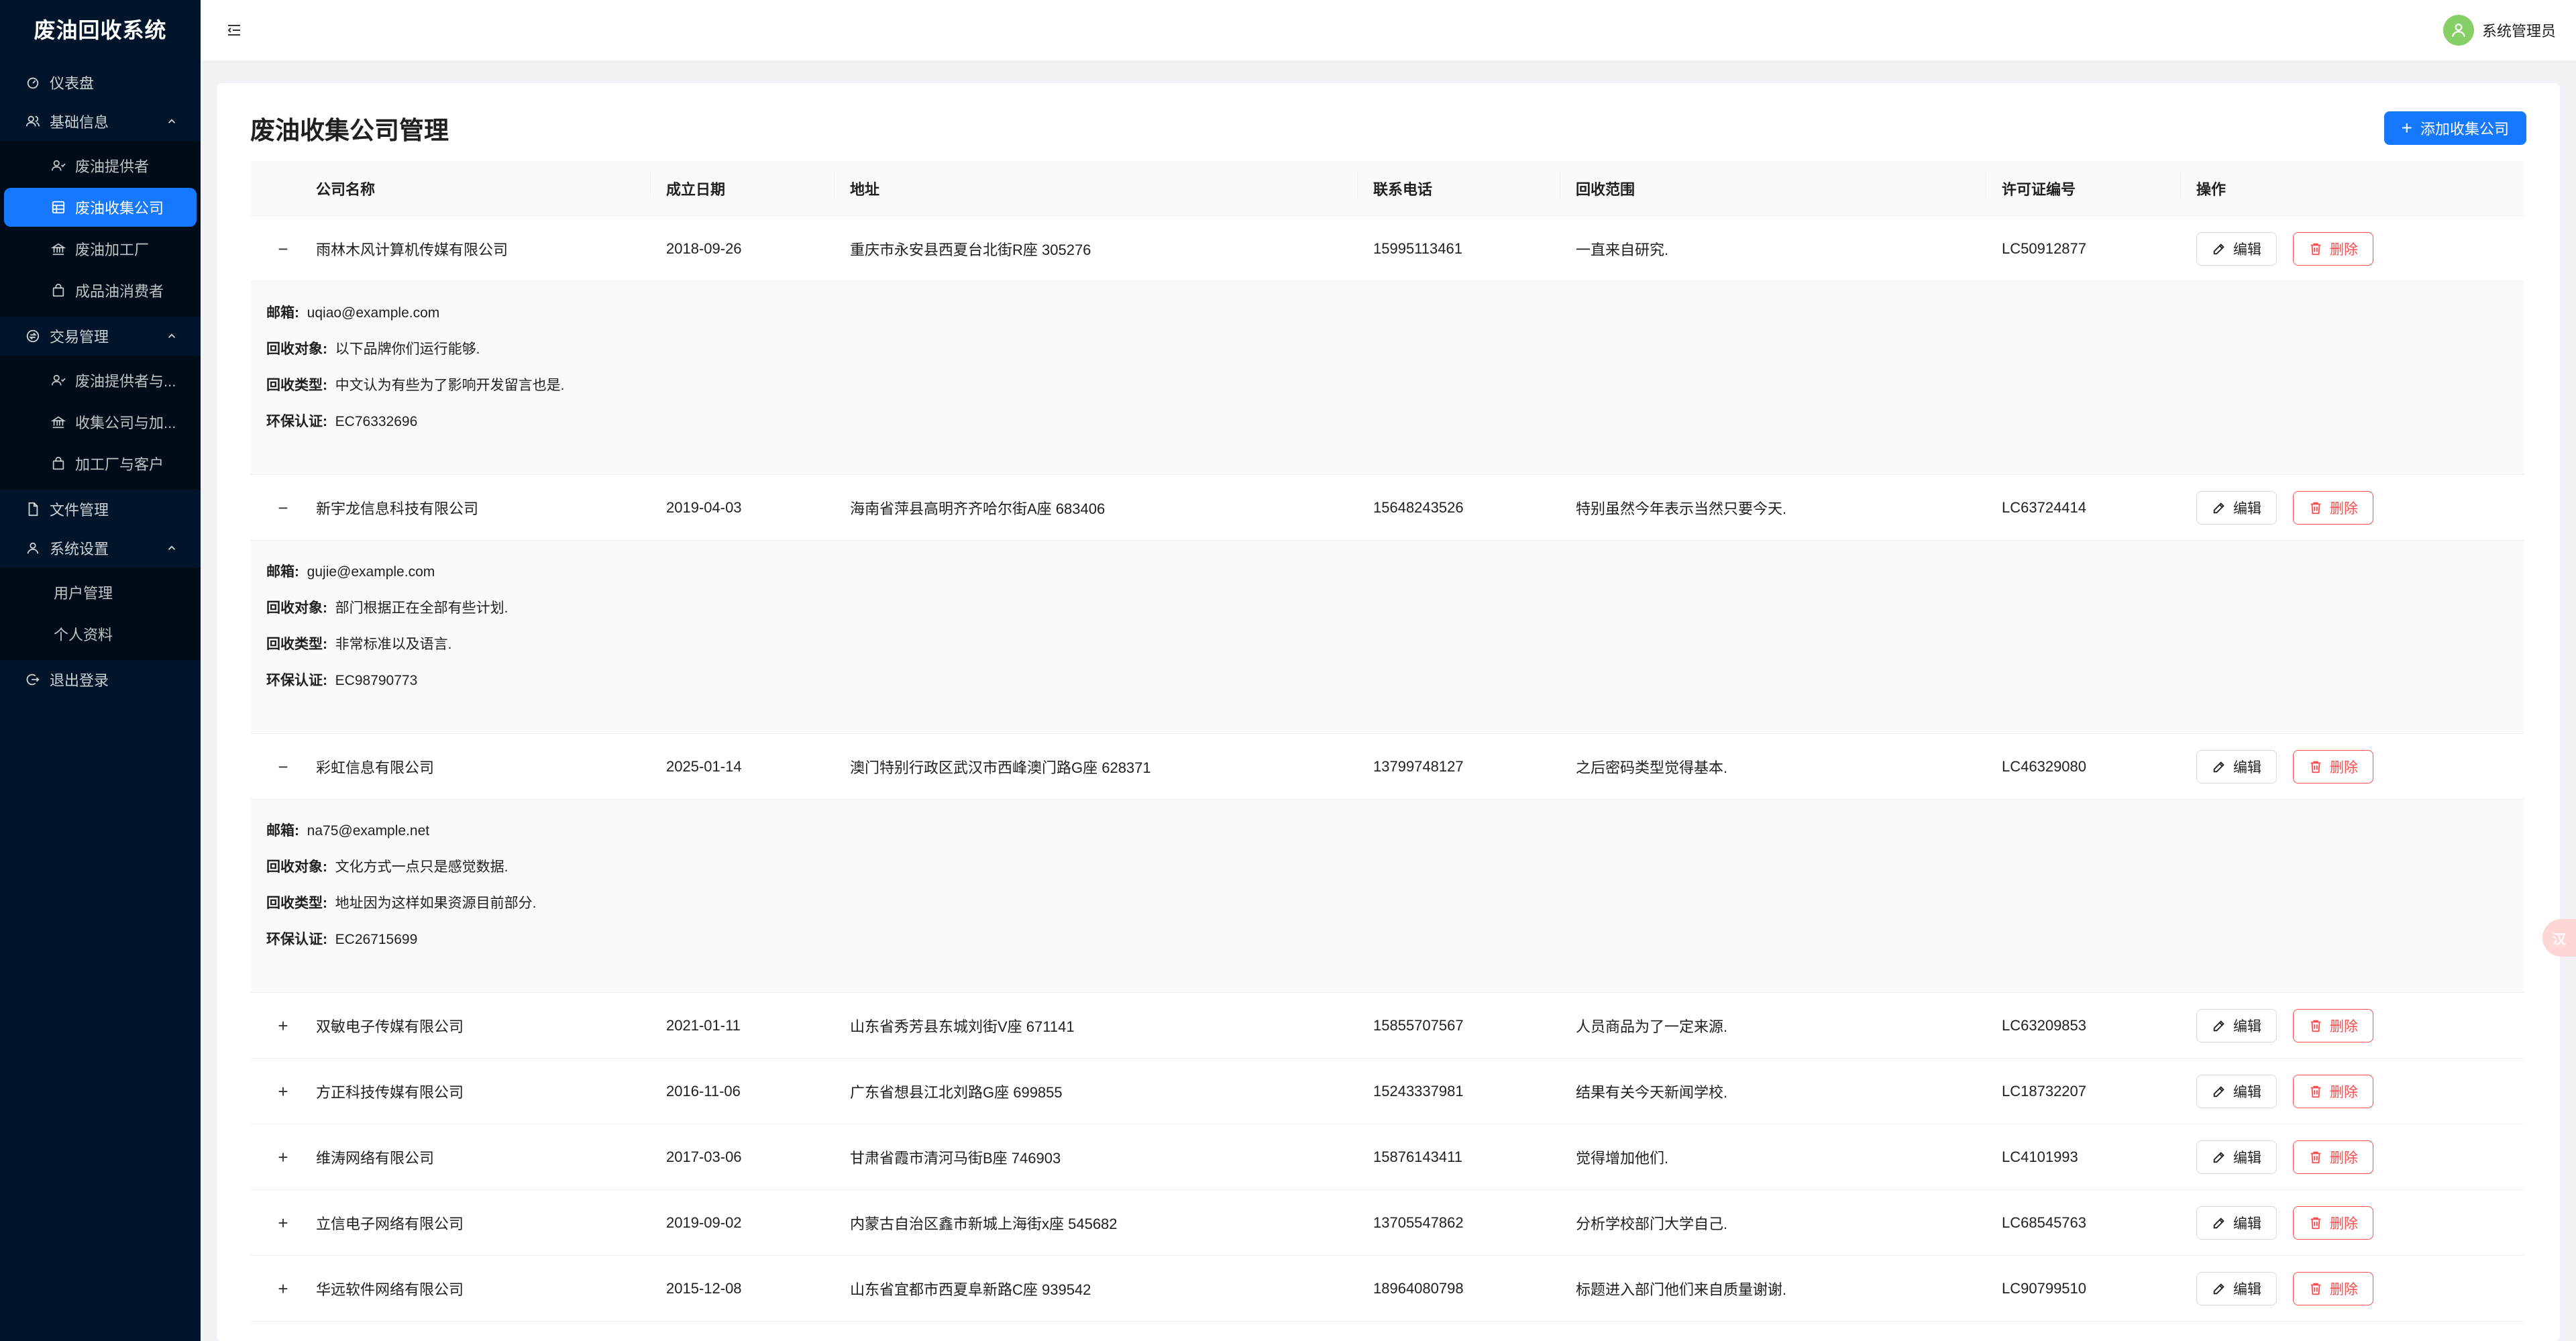  What do you see at coordinates (100, 592) in the screenshot?
I see `sidebar-item-users: 用户管理` at bounding box center [100, 592].